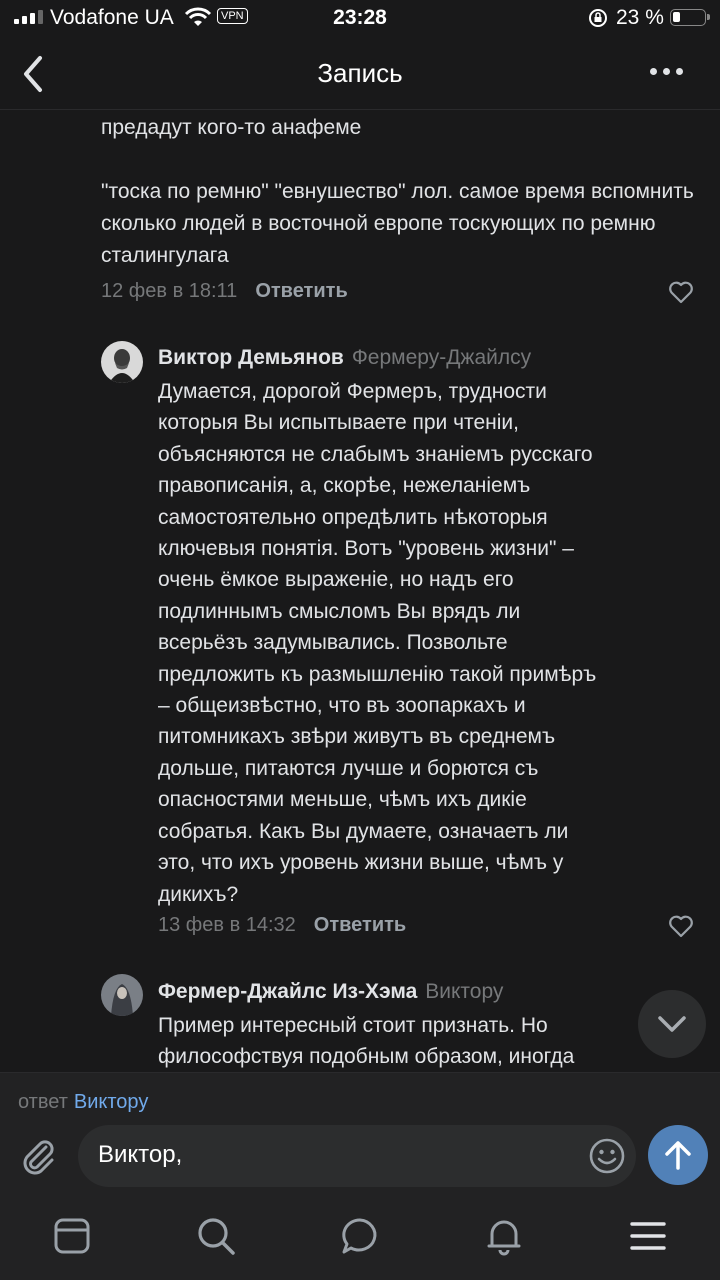  What do you see at coordinates (287, 991) in the screenshot?
I see `author-name: Фермер-Джайлс Из-Хэма` at bounding box center [287, 991].